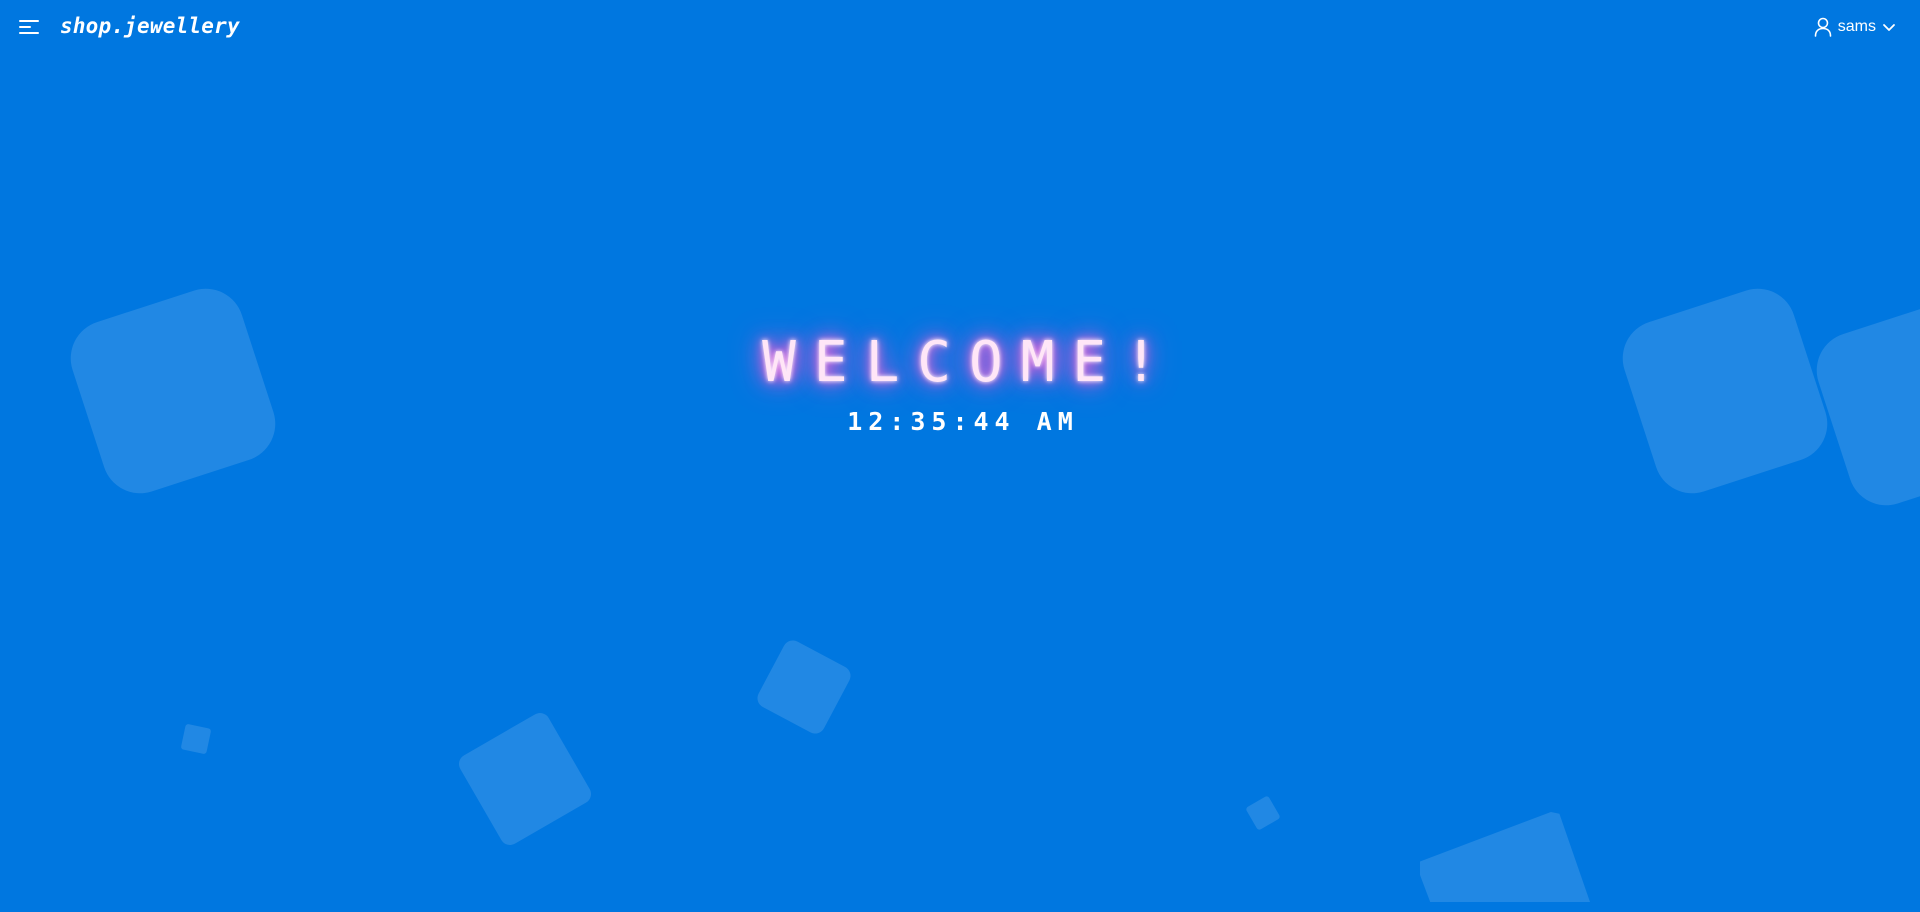 This screenshot has height=912, width=1920. I want to click on hamburger-icon, so click(29, 27).